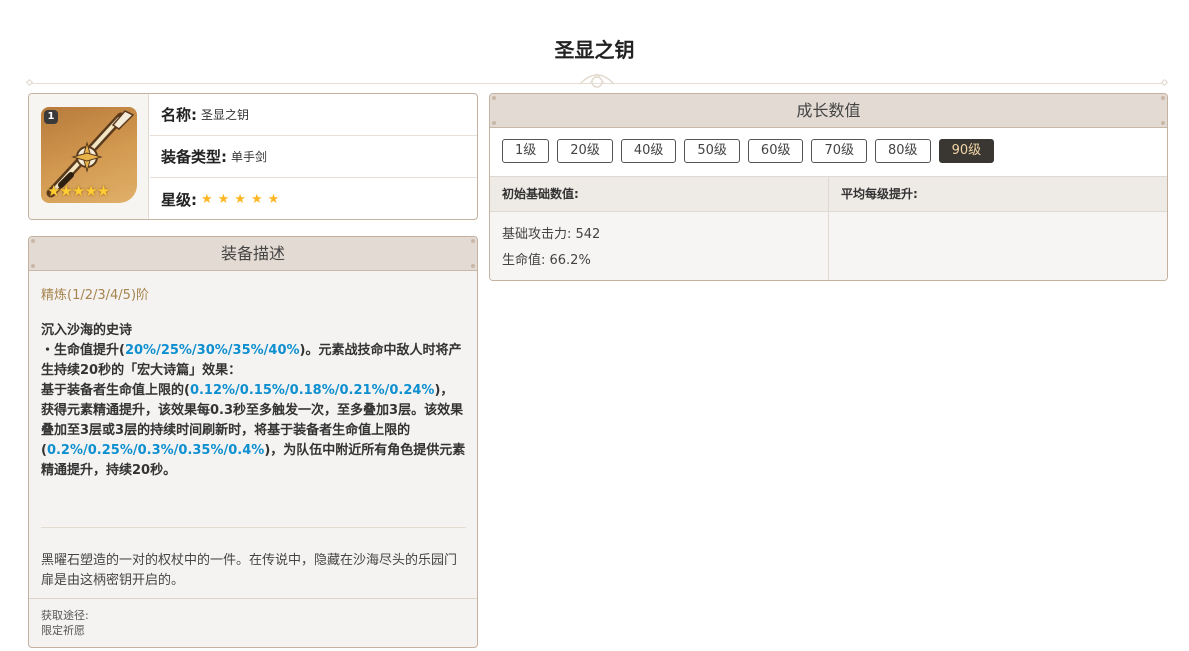 This screenshot has height=651, width=1189. Describe the element at coordinates (65, 615) in the screenshot. I see `source-label: 获取途径:` at that location.